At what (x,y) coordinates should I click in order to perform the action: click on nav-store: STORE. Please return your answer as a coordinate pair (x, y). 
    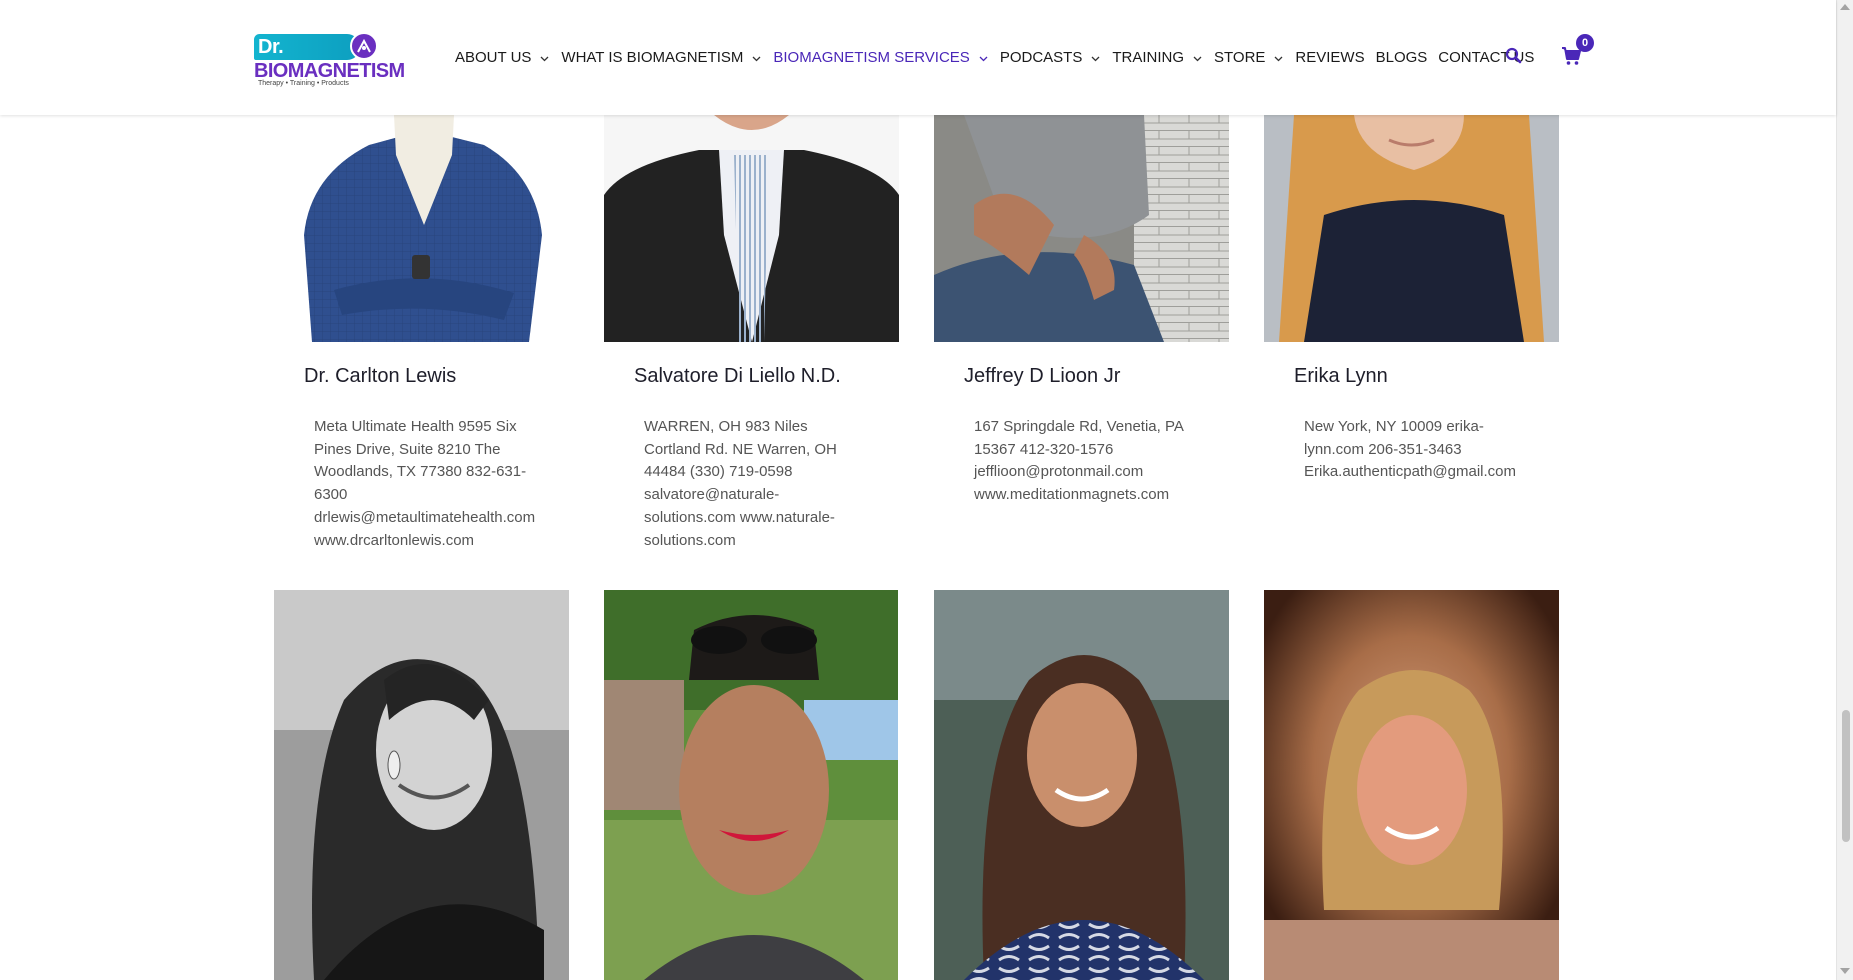
    Looking at the image, I should click on (1248, 57).